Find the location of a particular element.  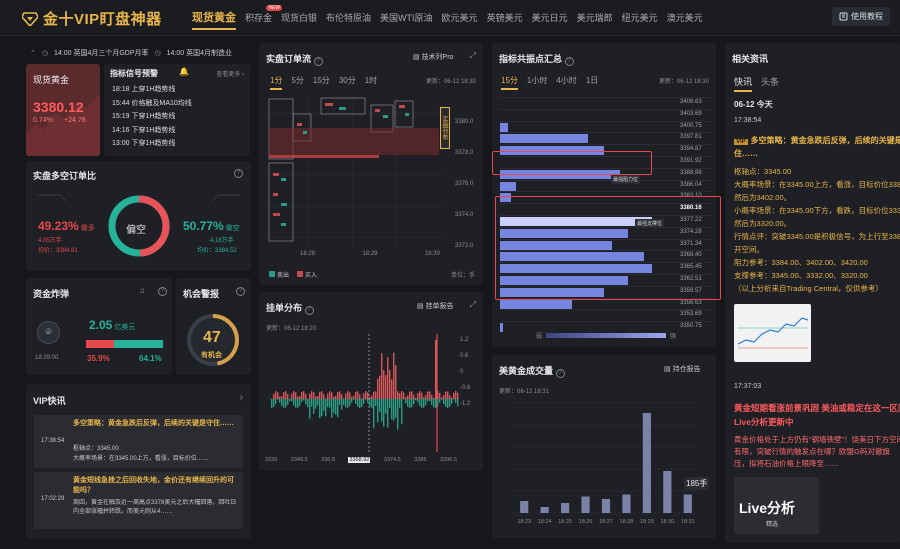

nav-item: 现货黄金 is located at coordinates (214, 19).